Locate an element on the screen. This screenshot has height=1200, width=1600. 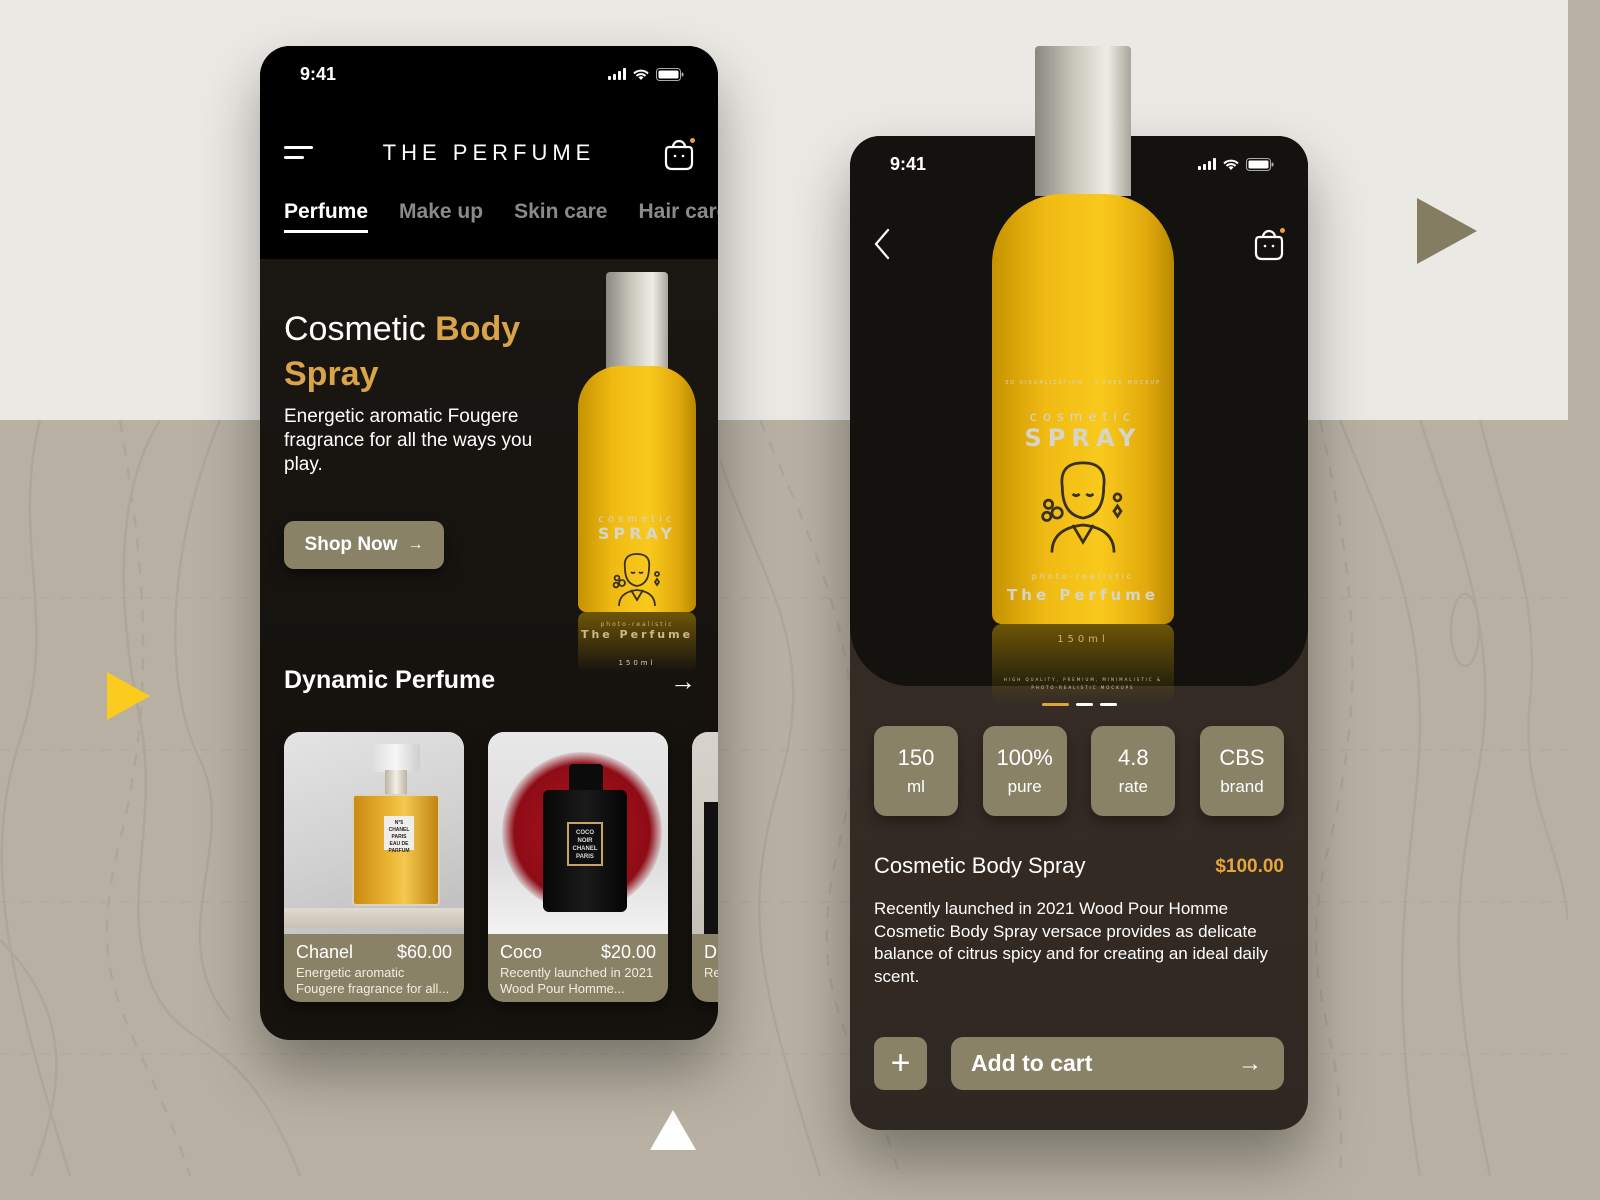
label-text: N°5 is located at coordinates (399, 823).